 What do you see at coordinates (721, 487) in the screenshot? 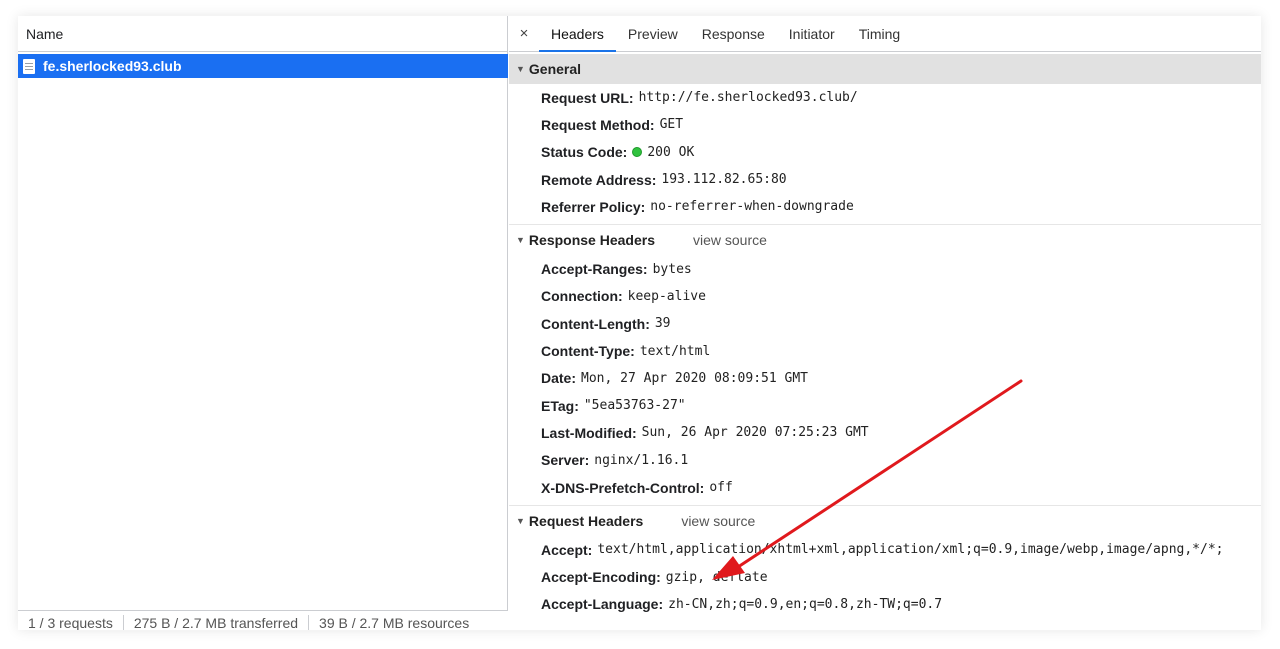
I see `header-value: off` at bounding box center [721, 487].